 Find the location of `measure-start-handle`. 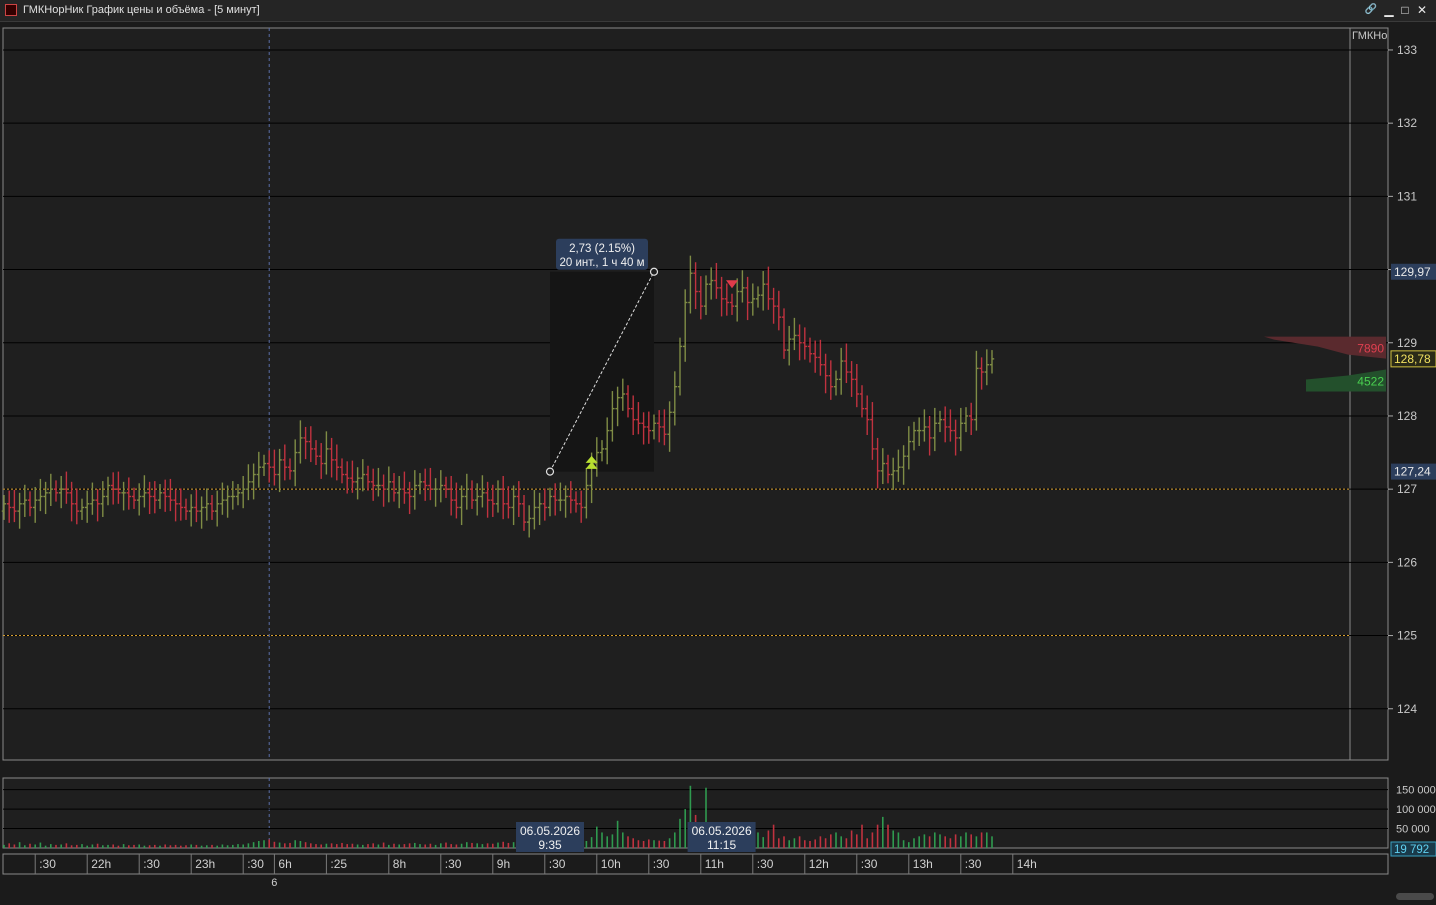

measure-start-handle is located at coordinates (550, 471).